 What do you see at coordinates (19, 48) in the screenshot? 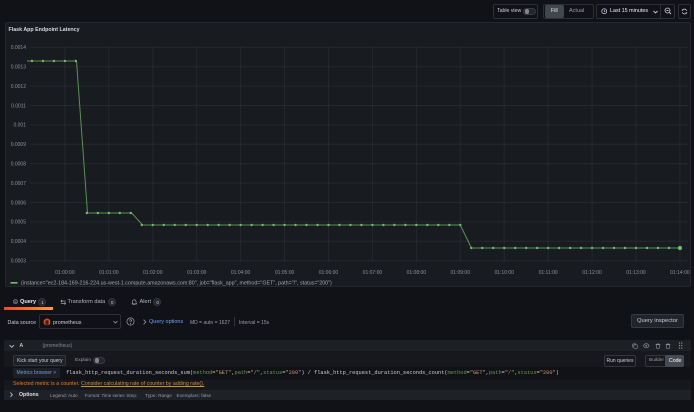
I see `svg-text: 0.0014` at bounding box center [19, 48].